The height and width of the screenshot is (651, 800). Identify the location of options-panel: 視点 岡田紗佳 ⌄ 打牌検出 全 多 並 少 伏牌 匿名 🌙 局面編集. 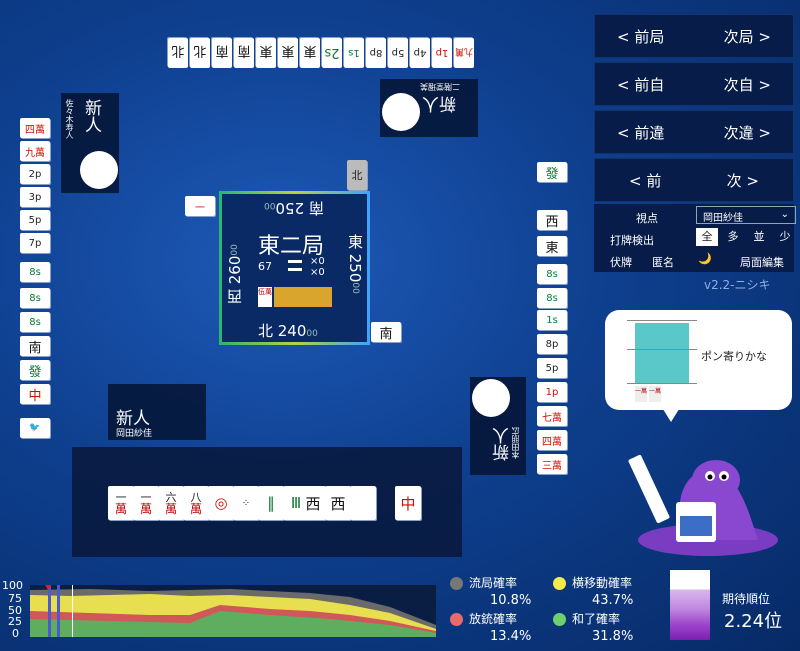
(695, 238).